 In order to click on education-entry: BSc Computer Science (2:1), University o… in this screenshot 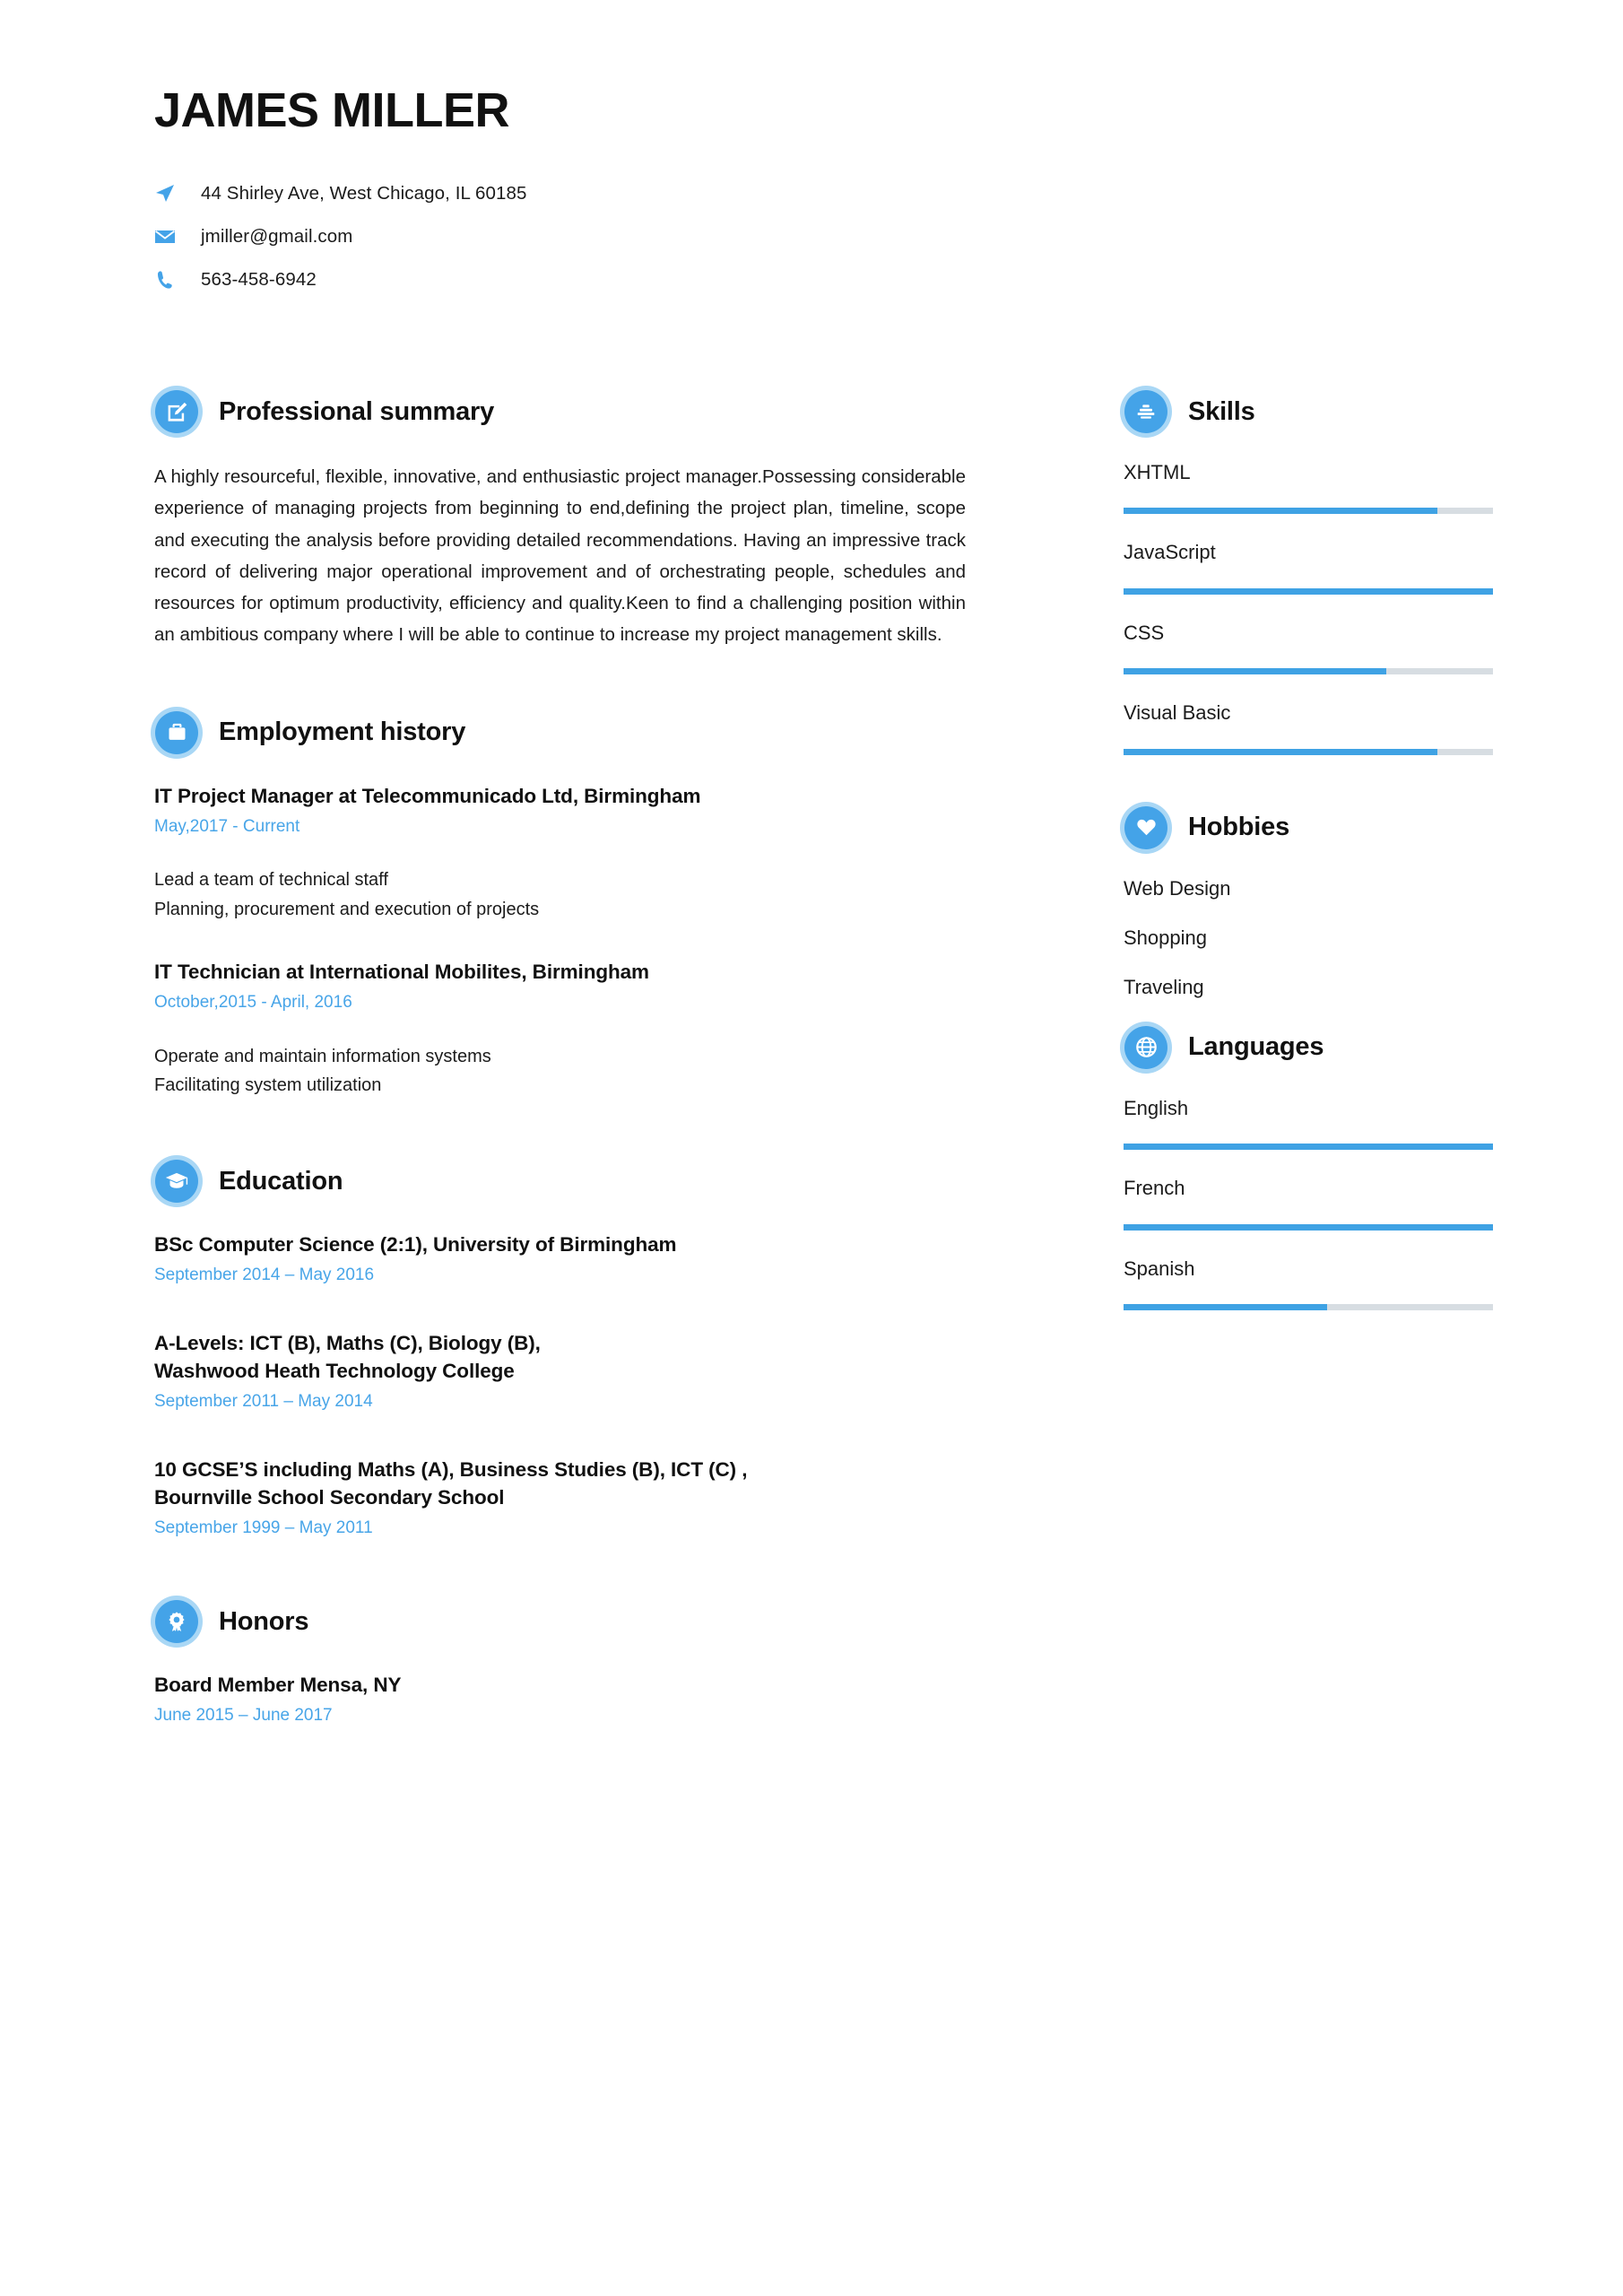, I will do `click(562, 1259)`.